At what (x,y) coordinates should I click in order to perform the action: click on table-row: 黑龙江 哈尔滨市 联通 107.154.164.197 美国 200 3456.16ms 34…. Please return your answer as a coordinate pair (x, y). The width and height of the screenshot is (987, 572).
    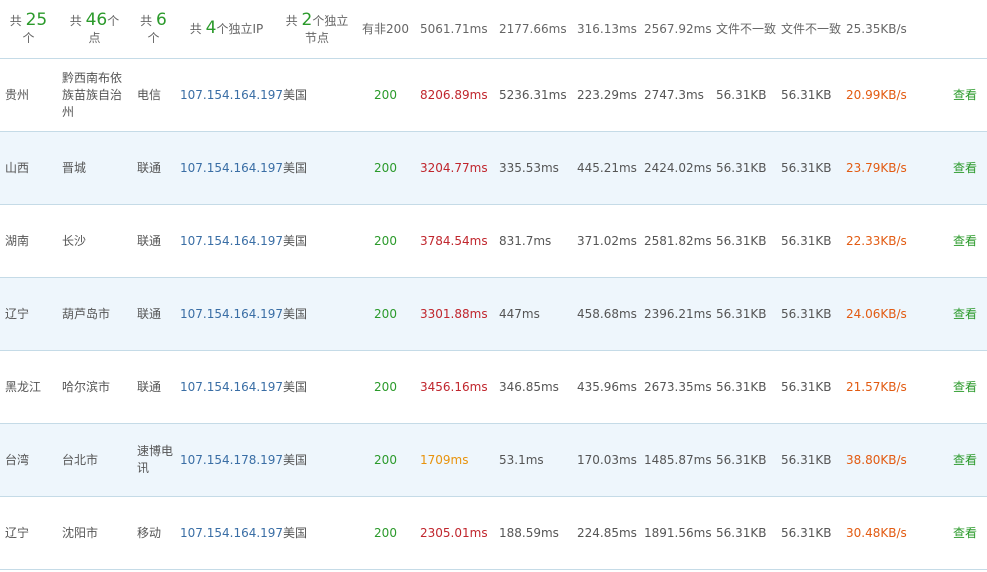
    Looking at the image, I should click on (493, 387).